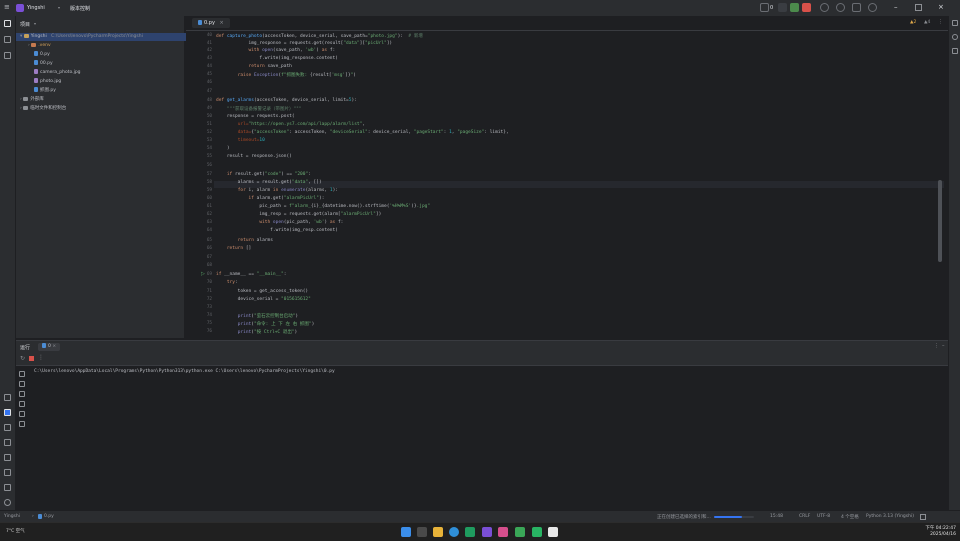 The image size is (960, 541). Describe the element at coordinates (36, 8) in the screenshot. I see `project-switcher: Yingshi` at that location.